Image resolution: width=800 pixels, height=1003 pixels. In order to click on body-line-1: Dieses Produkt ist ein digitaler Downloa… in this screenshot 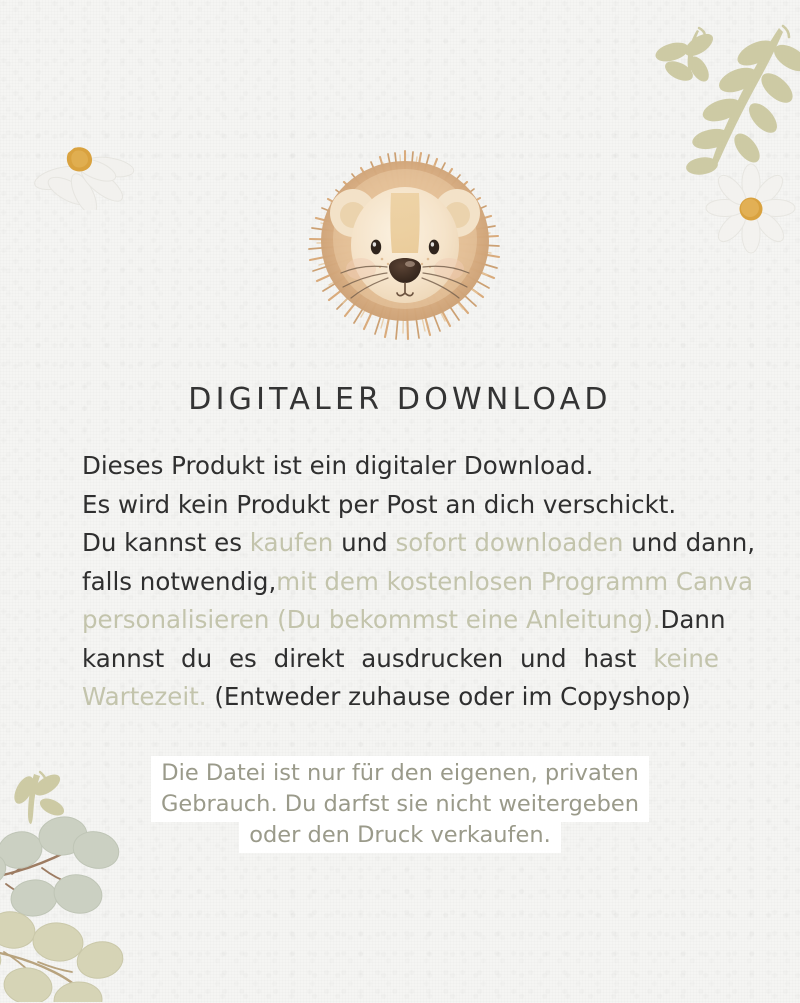, I will do `click(338, 465)`.